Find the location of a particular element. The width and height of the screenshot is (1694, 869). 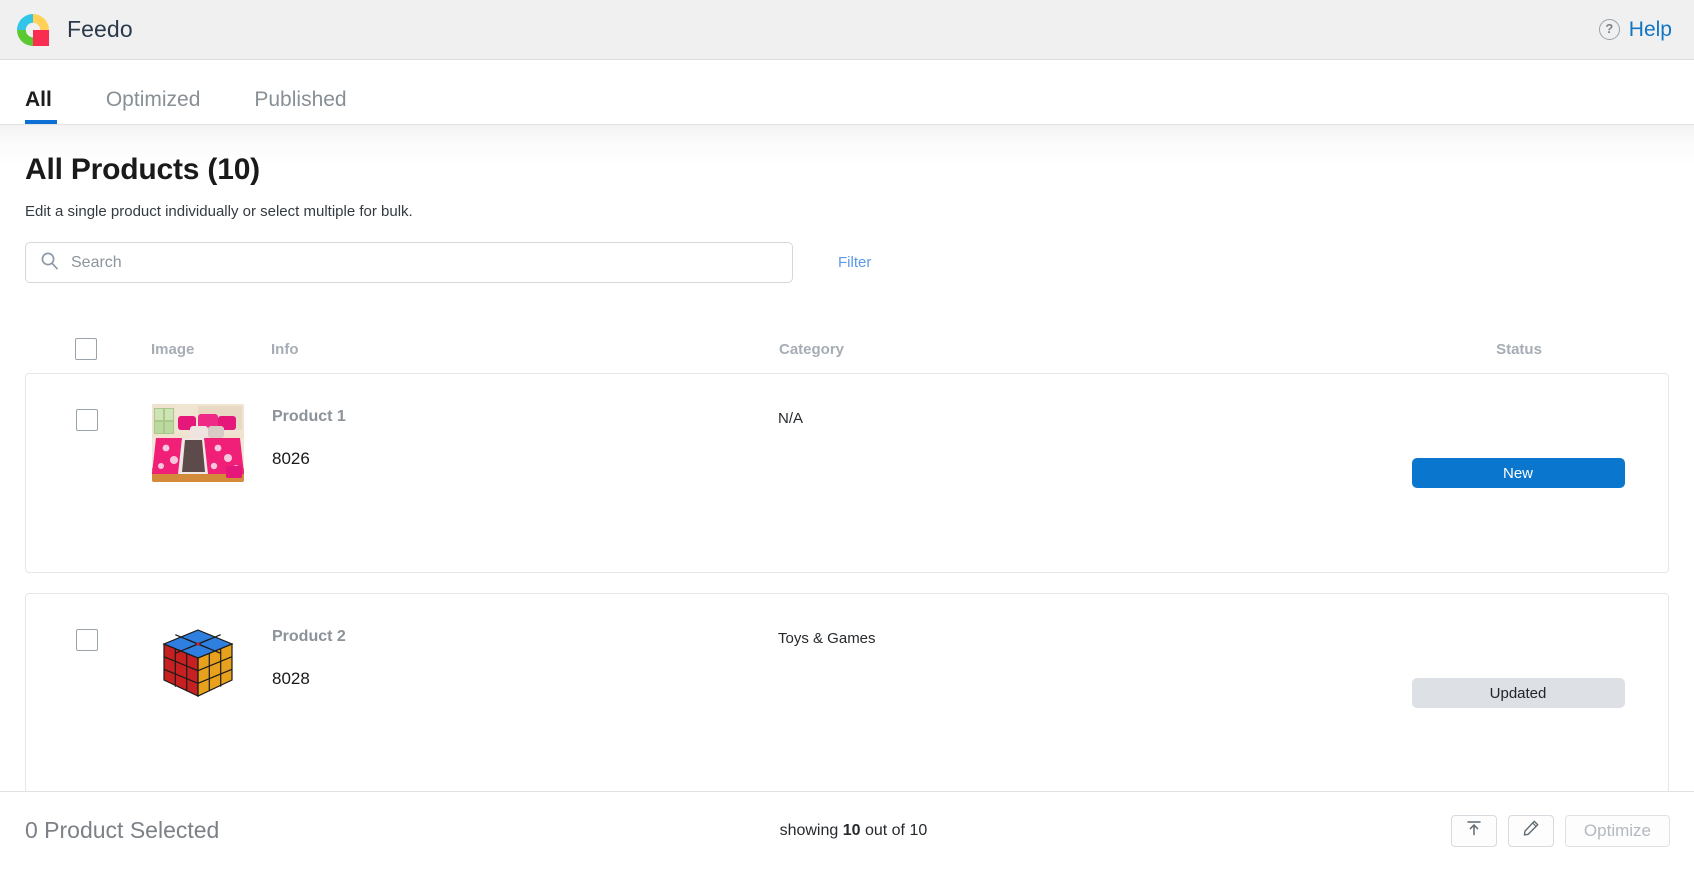

page-title: All Products (10) is located at coordinates (142, 169).